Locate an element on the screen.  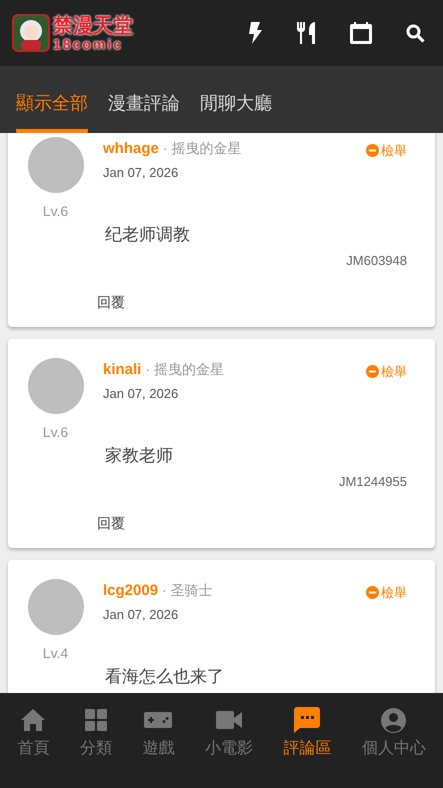
comic-id: JM1244955 is located at coordinates (373, 481).